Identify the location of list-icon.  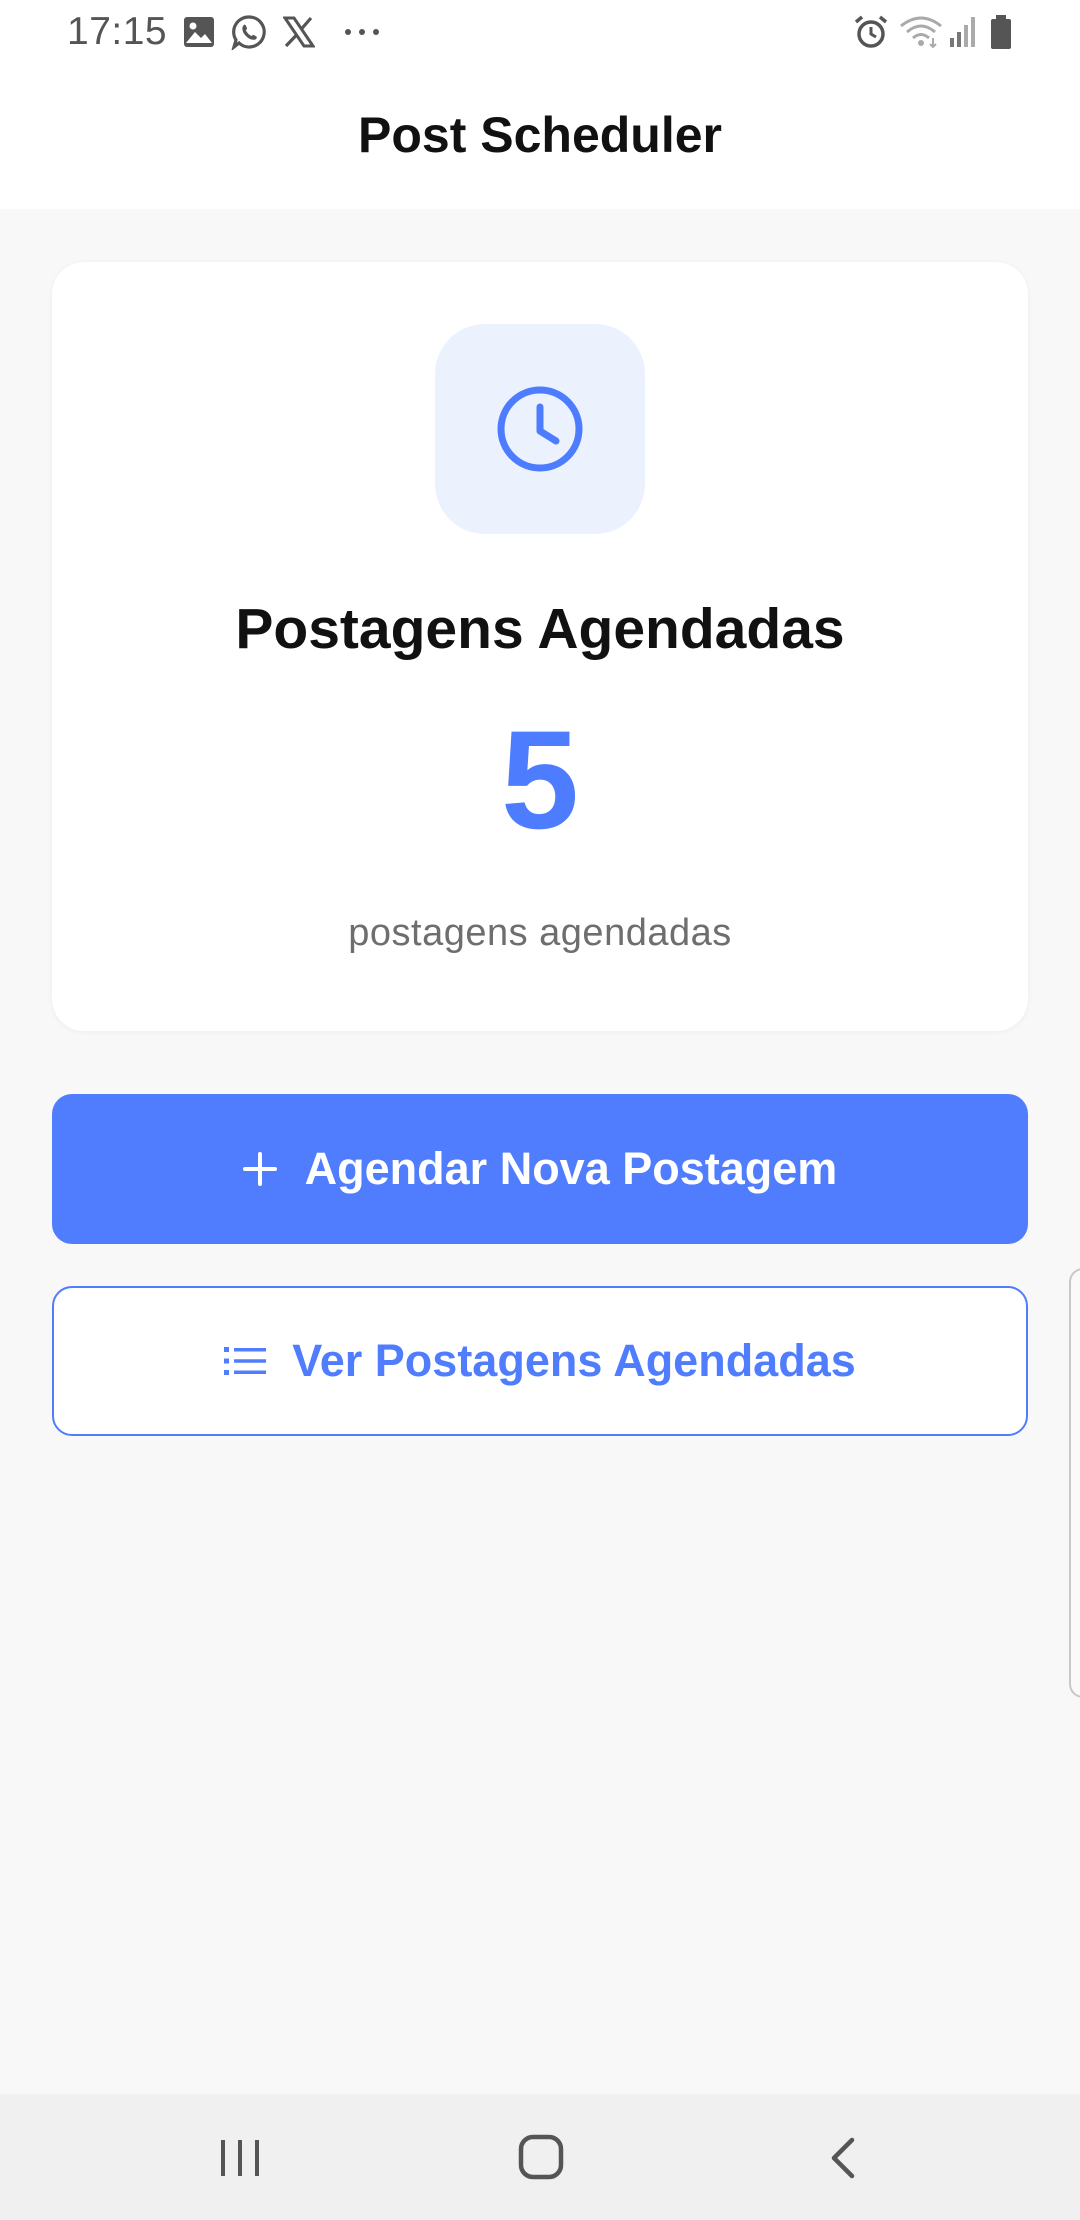
(245, 1361).